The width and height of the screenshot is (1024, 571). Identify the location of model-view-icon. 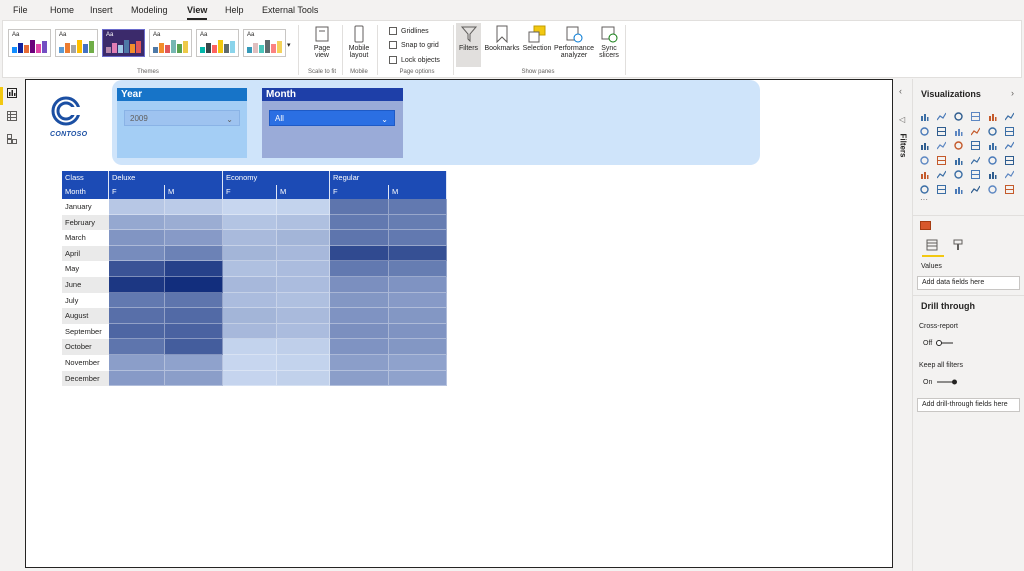
(12, 139).